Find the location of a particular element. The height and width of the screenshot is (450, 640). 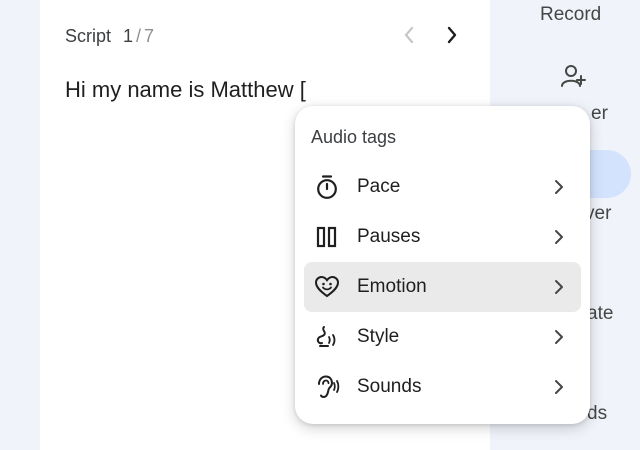

script-header: Script 1 / 7 is located at coordinates (109, 36).